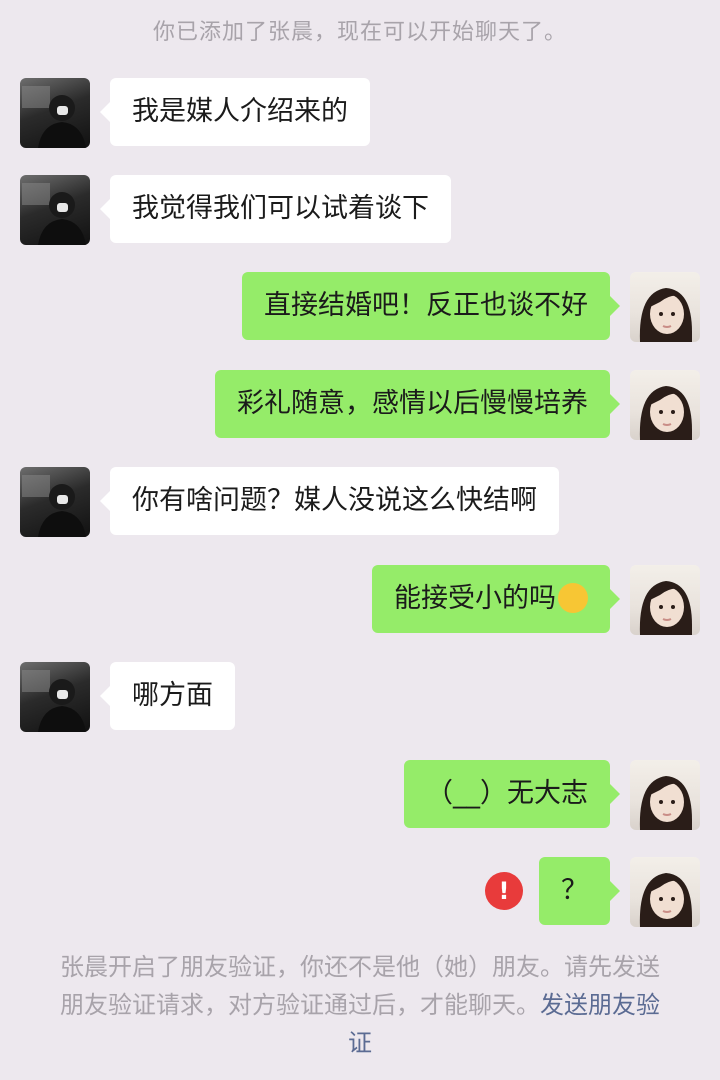  What do you see at coordinates (475, 598) in the screenshot?
I see `message-text: 能接受小的吗` at bounding box center [475, 598].